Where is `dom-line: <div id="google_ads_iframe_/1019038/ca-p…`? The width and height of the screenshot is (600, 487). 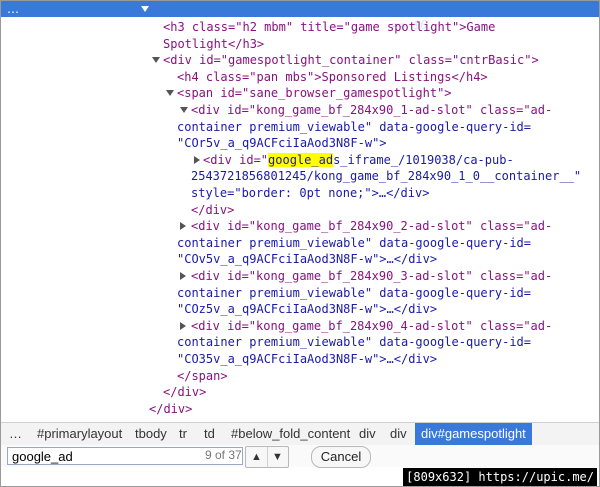
dom-line: <div id="google_ads_iframe_/1019038/ca-p… is located at coordinates (401, 160).